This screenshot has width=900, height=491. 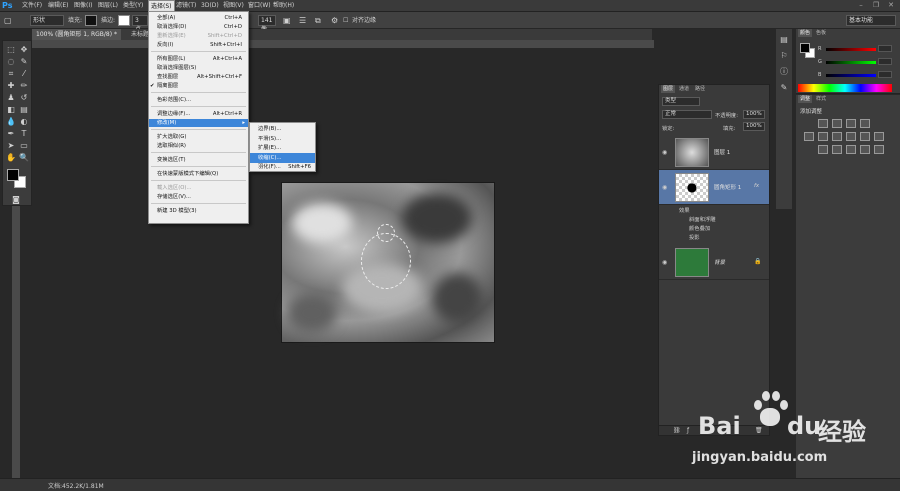 I want to click on tab-current-doc: 100% (圆角矩形 1, RGB/8) *, so click(x=76, y=34).